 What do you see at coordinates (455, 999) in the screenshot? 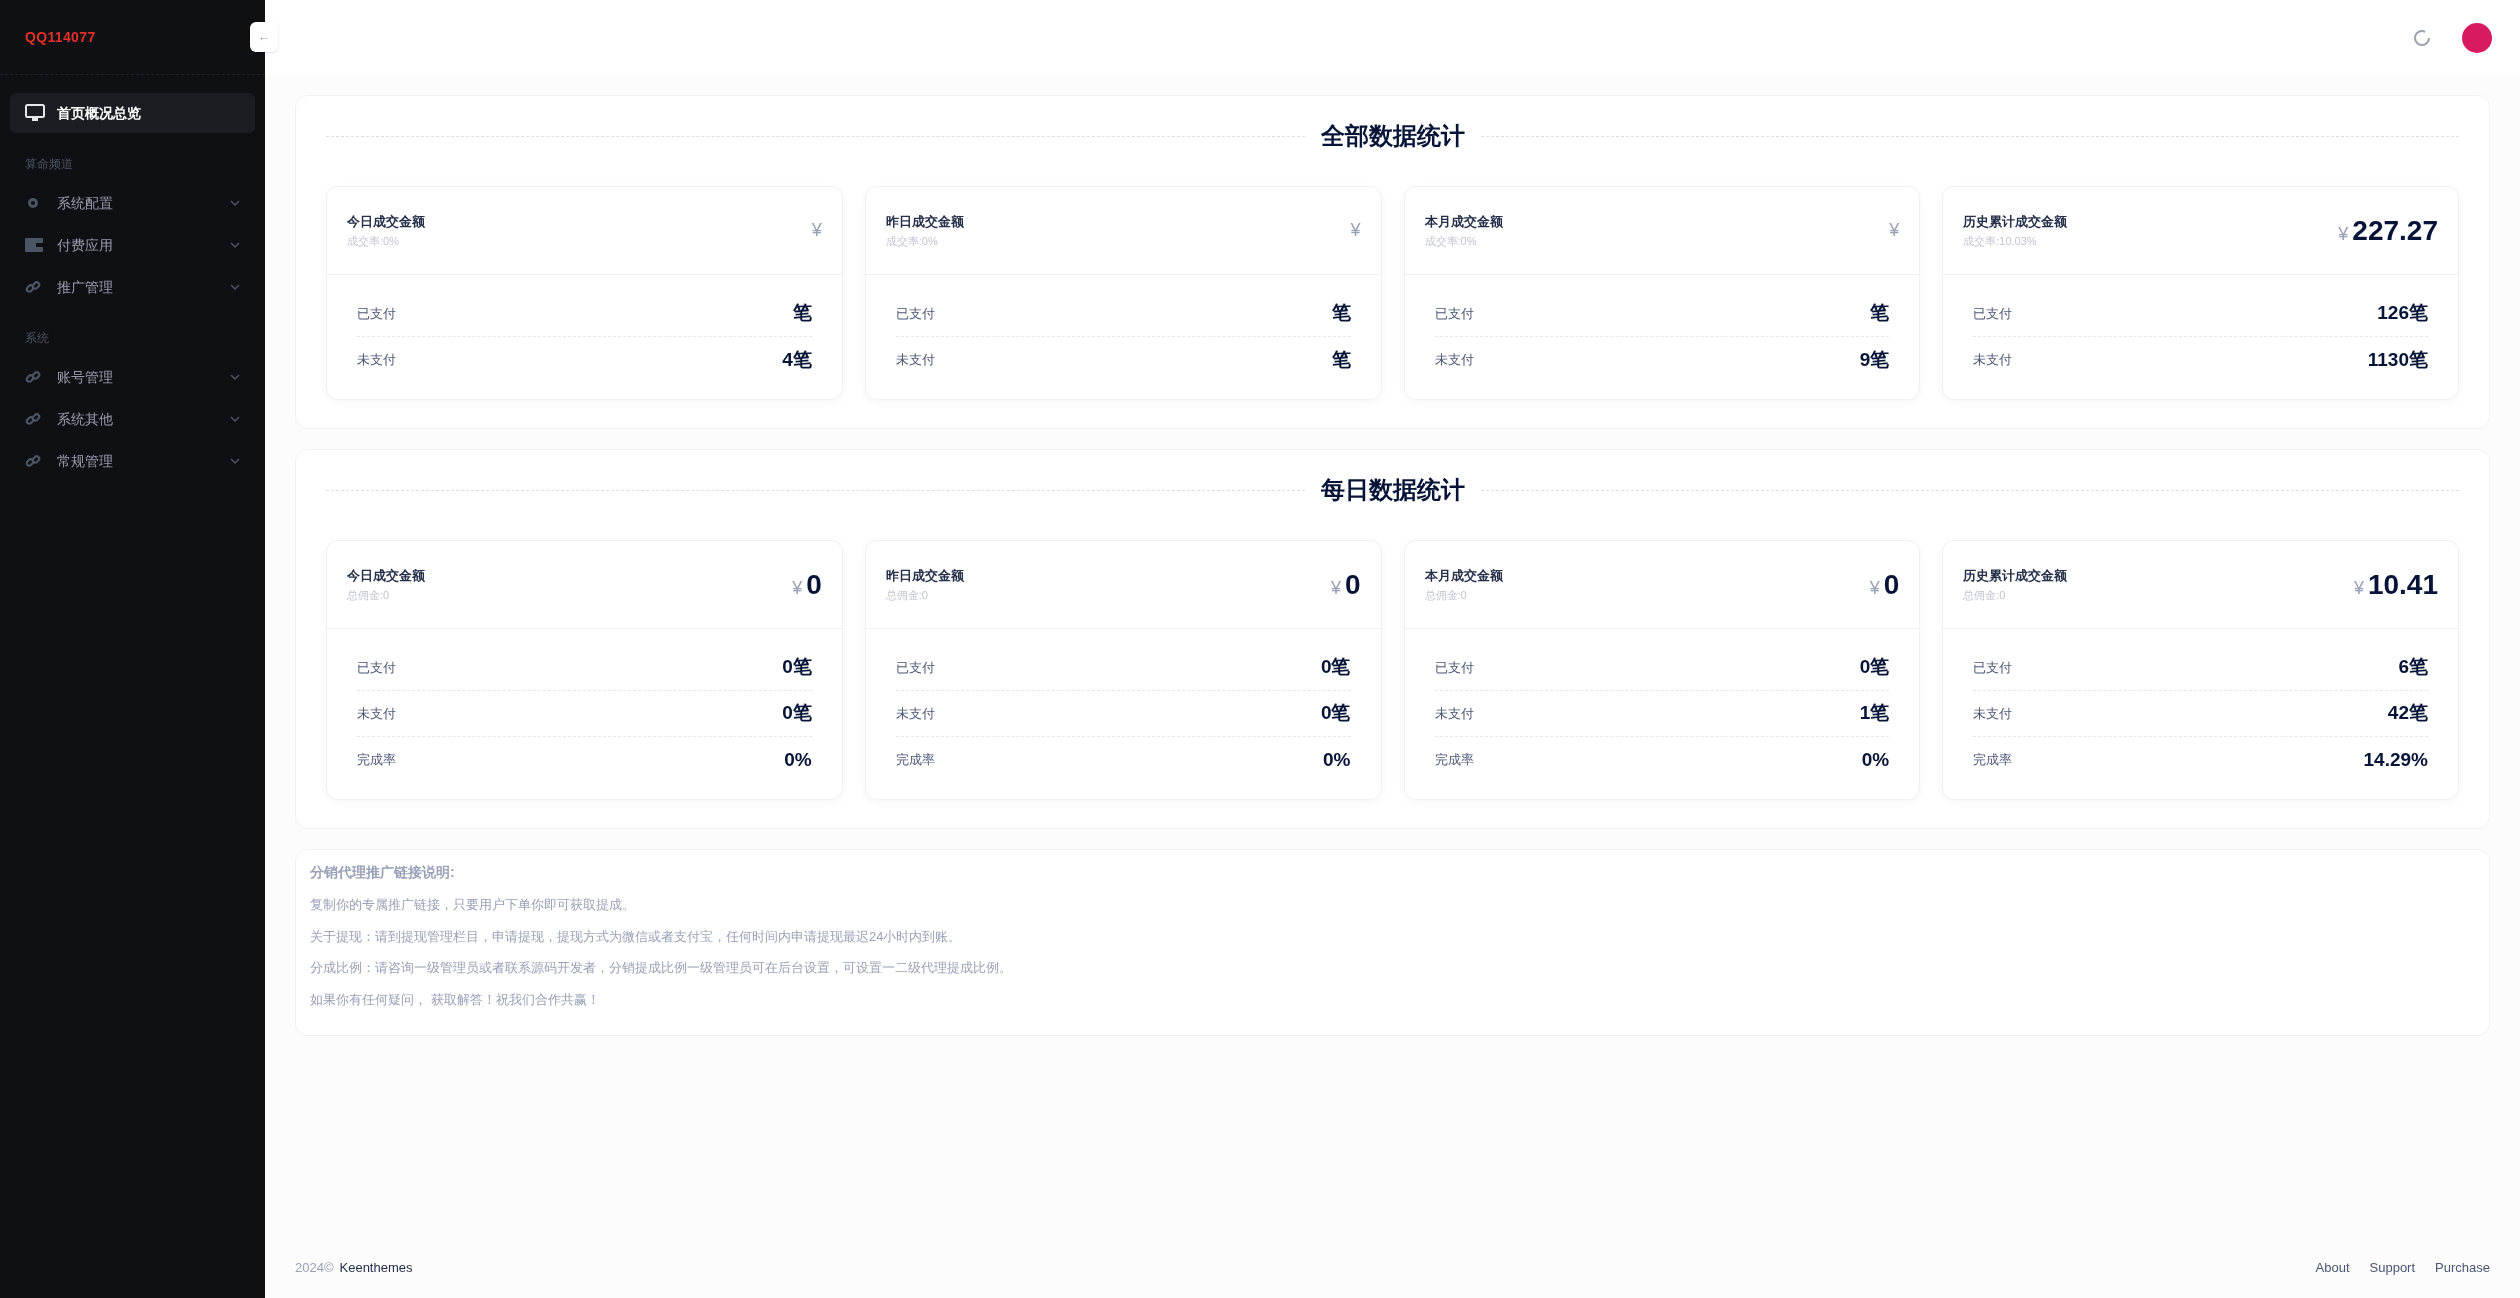
I see `notice-paragraph: 如果你有任何疑问， 获取解答！祝我们合作共赢！` at bounding box center [455, 999].